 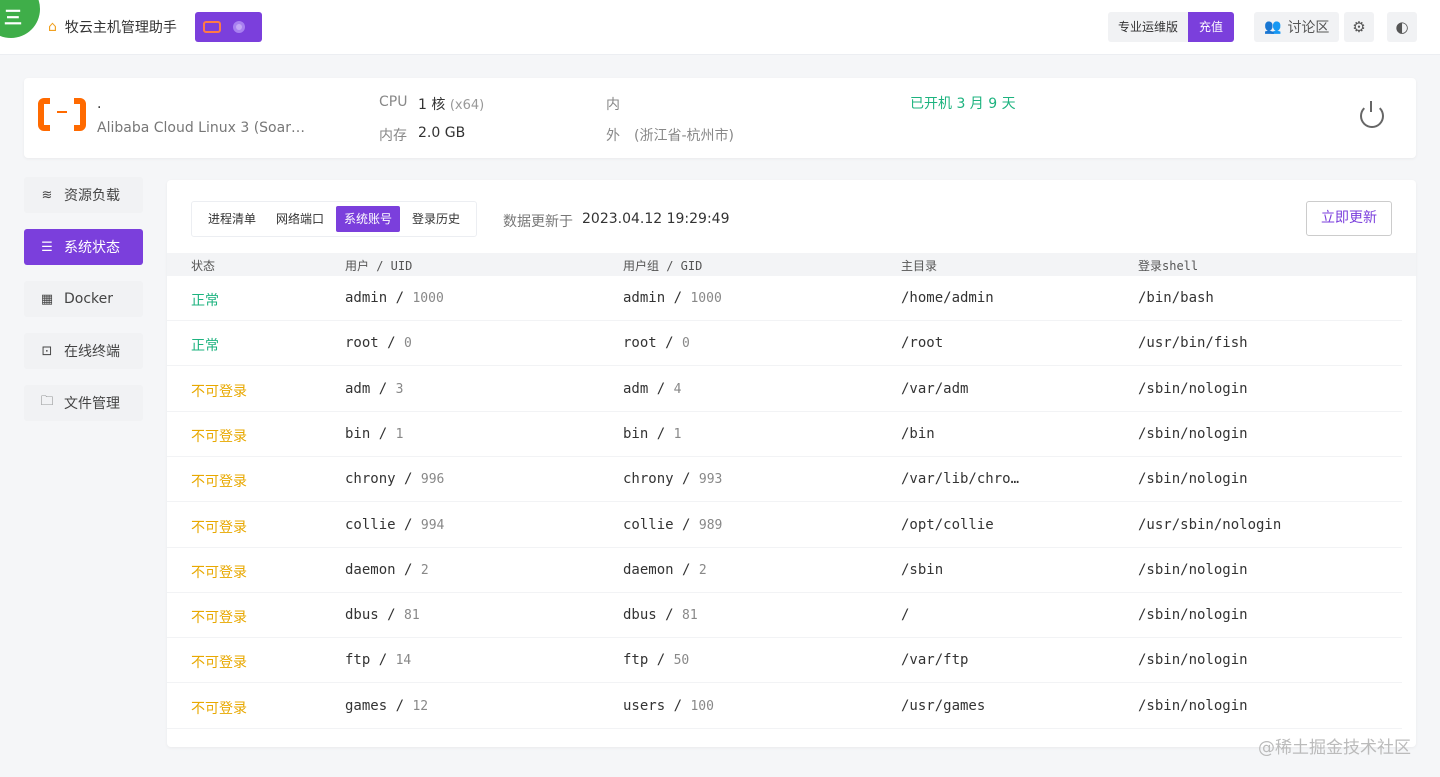 I want to click on table-row: 不可登录 adm / 3 adm / 4/var/adm/sbin/nologin, so click(x=791, y=389).